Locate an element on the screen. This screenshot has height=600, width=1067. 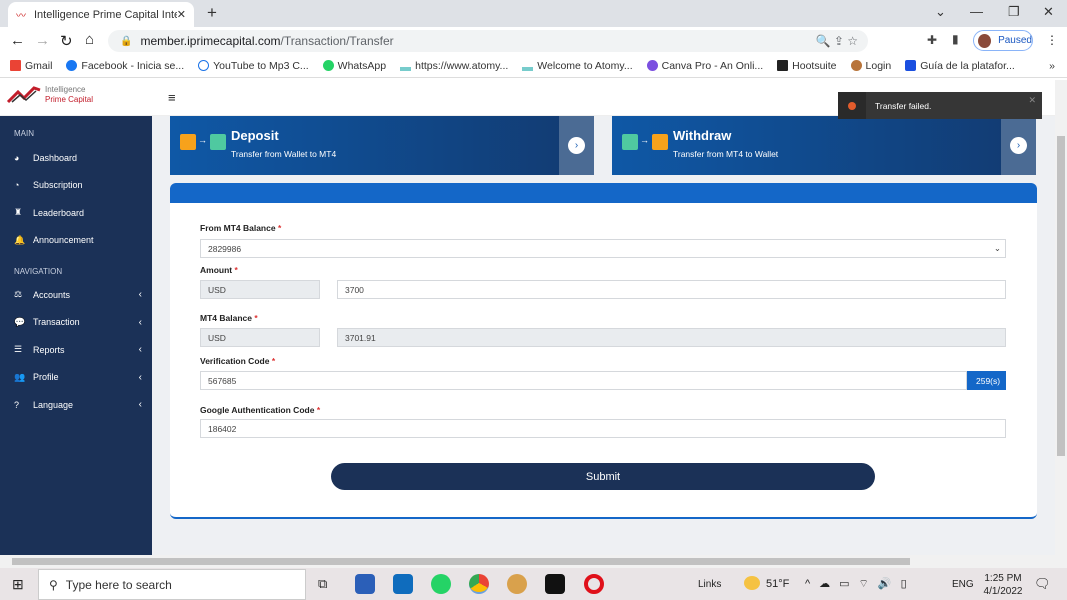
close-tab-icon: ✕ is located at coordinates (181, 14).